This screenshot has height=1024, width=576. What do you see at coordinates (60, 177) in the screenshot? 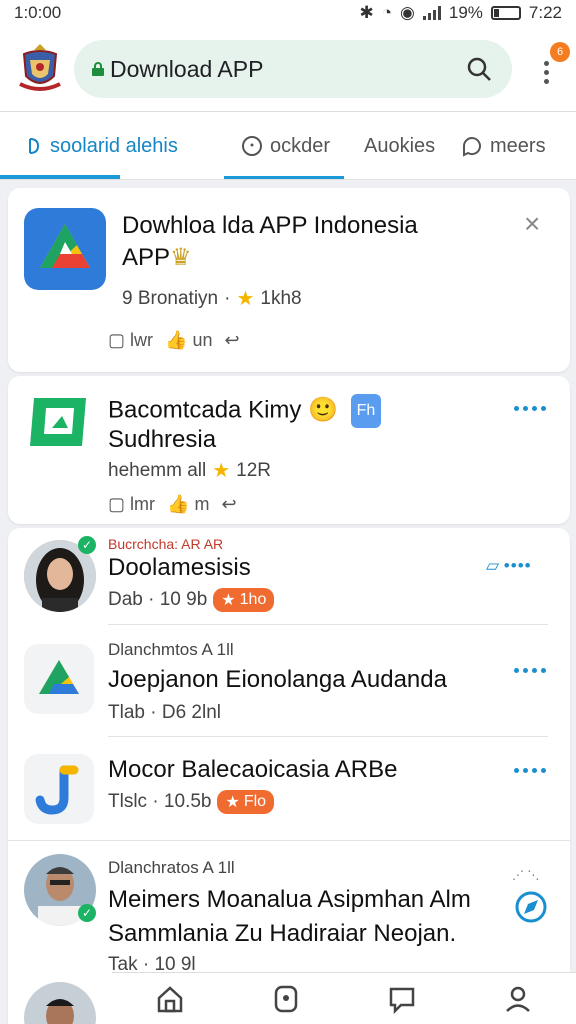
I see `tab-active-indicator` at bounding box center [60, 177].